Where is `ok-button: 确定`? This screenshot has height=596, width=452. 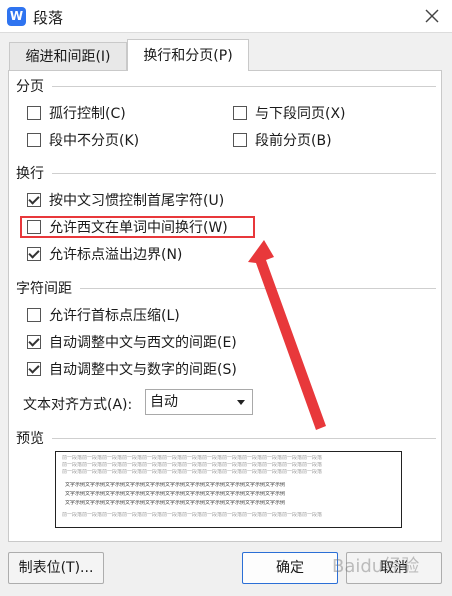 ok-button: 确定 is located at coordinates (290, 568).